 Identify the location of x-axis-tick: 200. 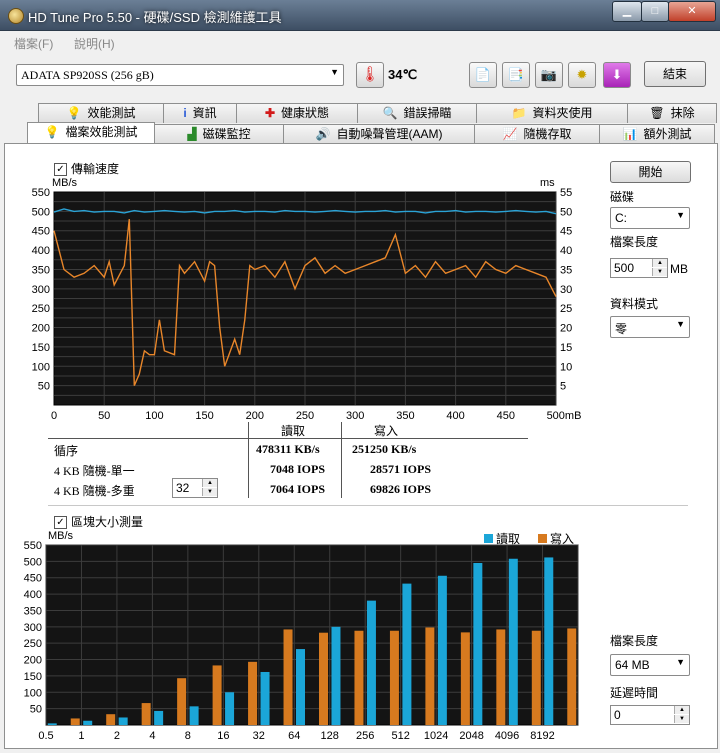
(255, 415).